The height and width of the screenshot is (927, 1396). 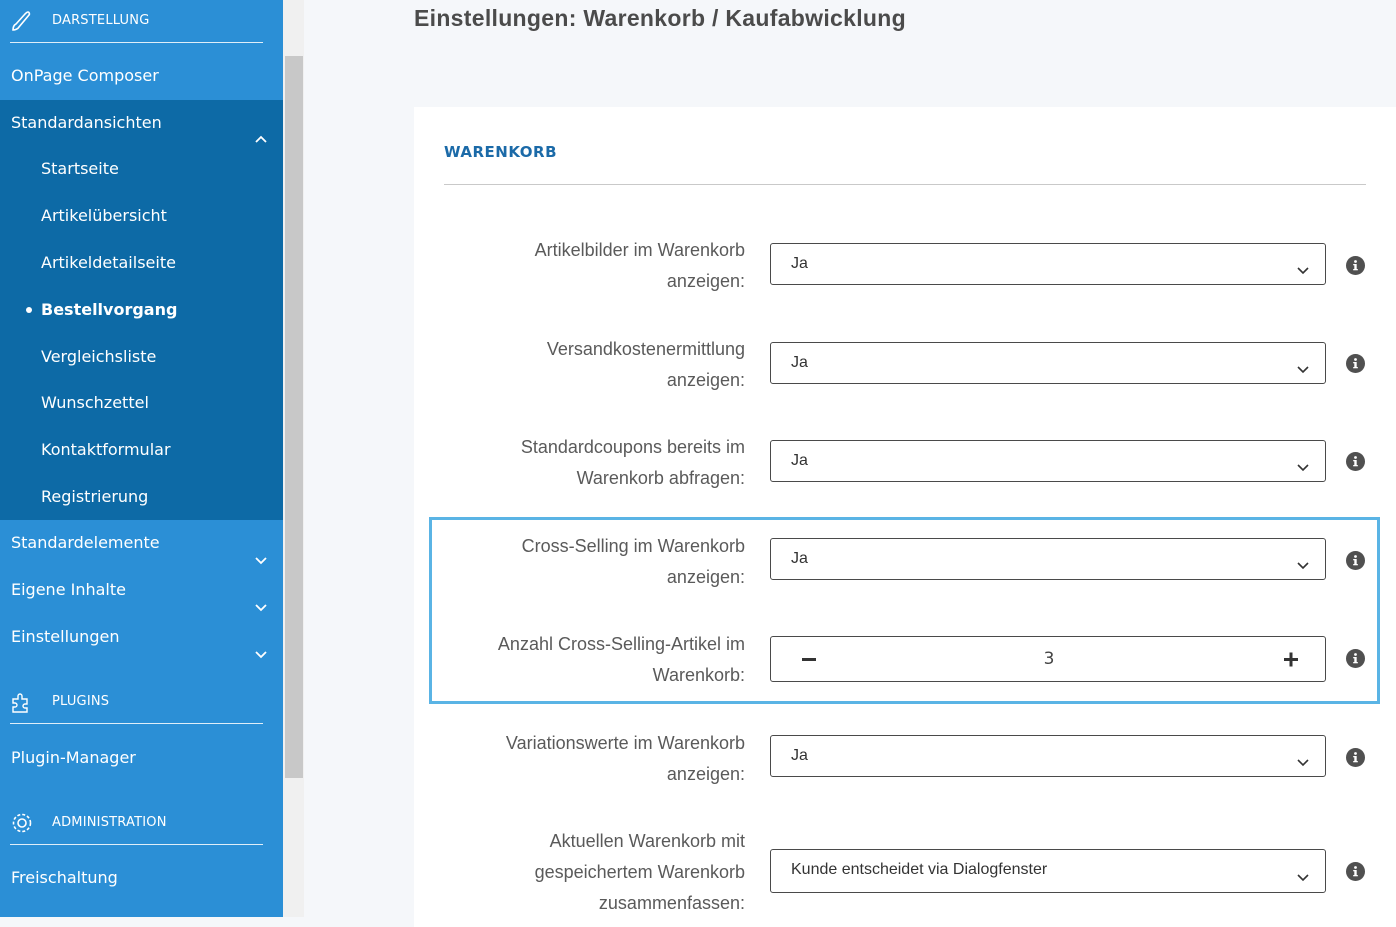 I want to click on nav-onpage-composer: OnPage Composer, so click(x=141, y=76).